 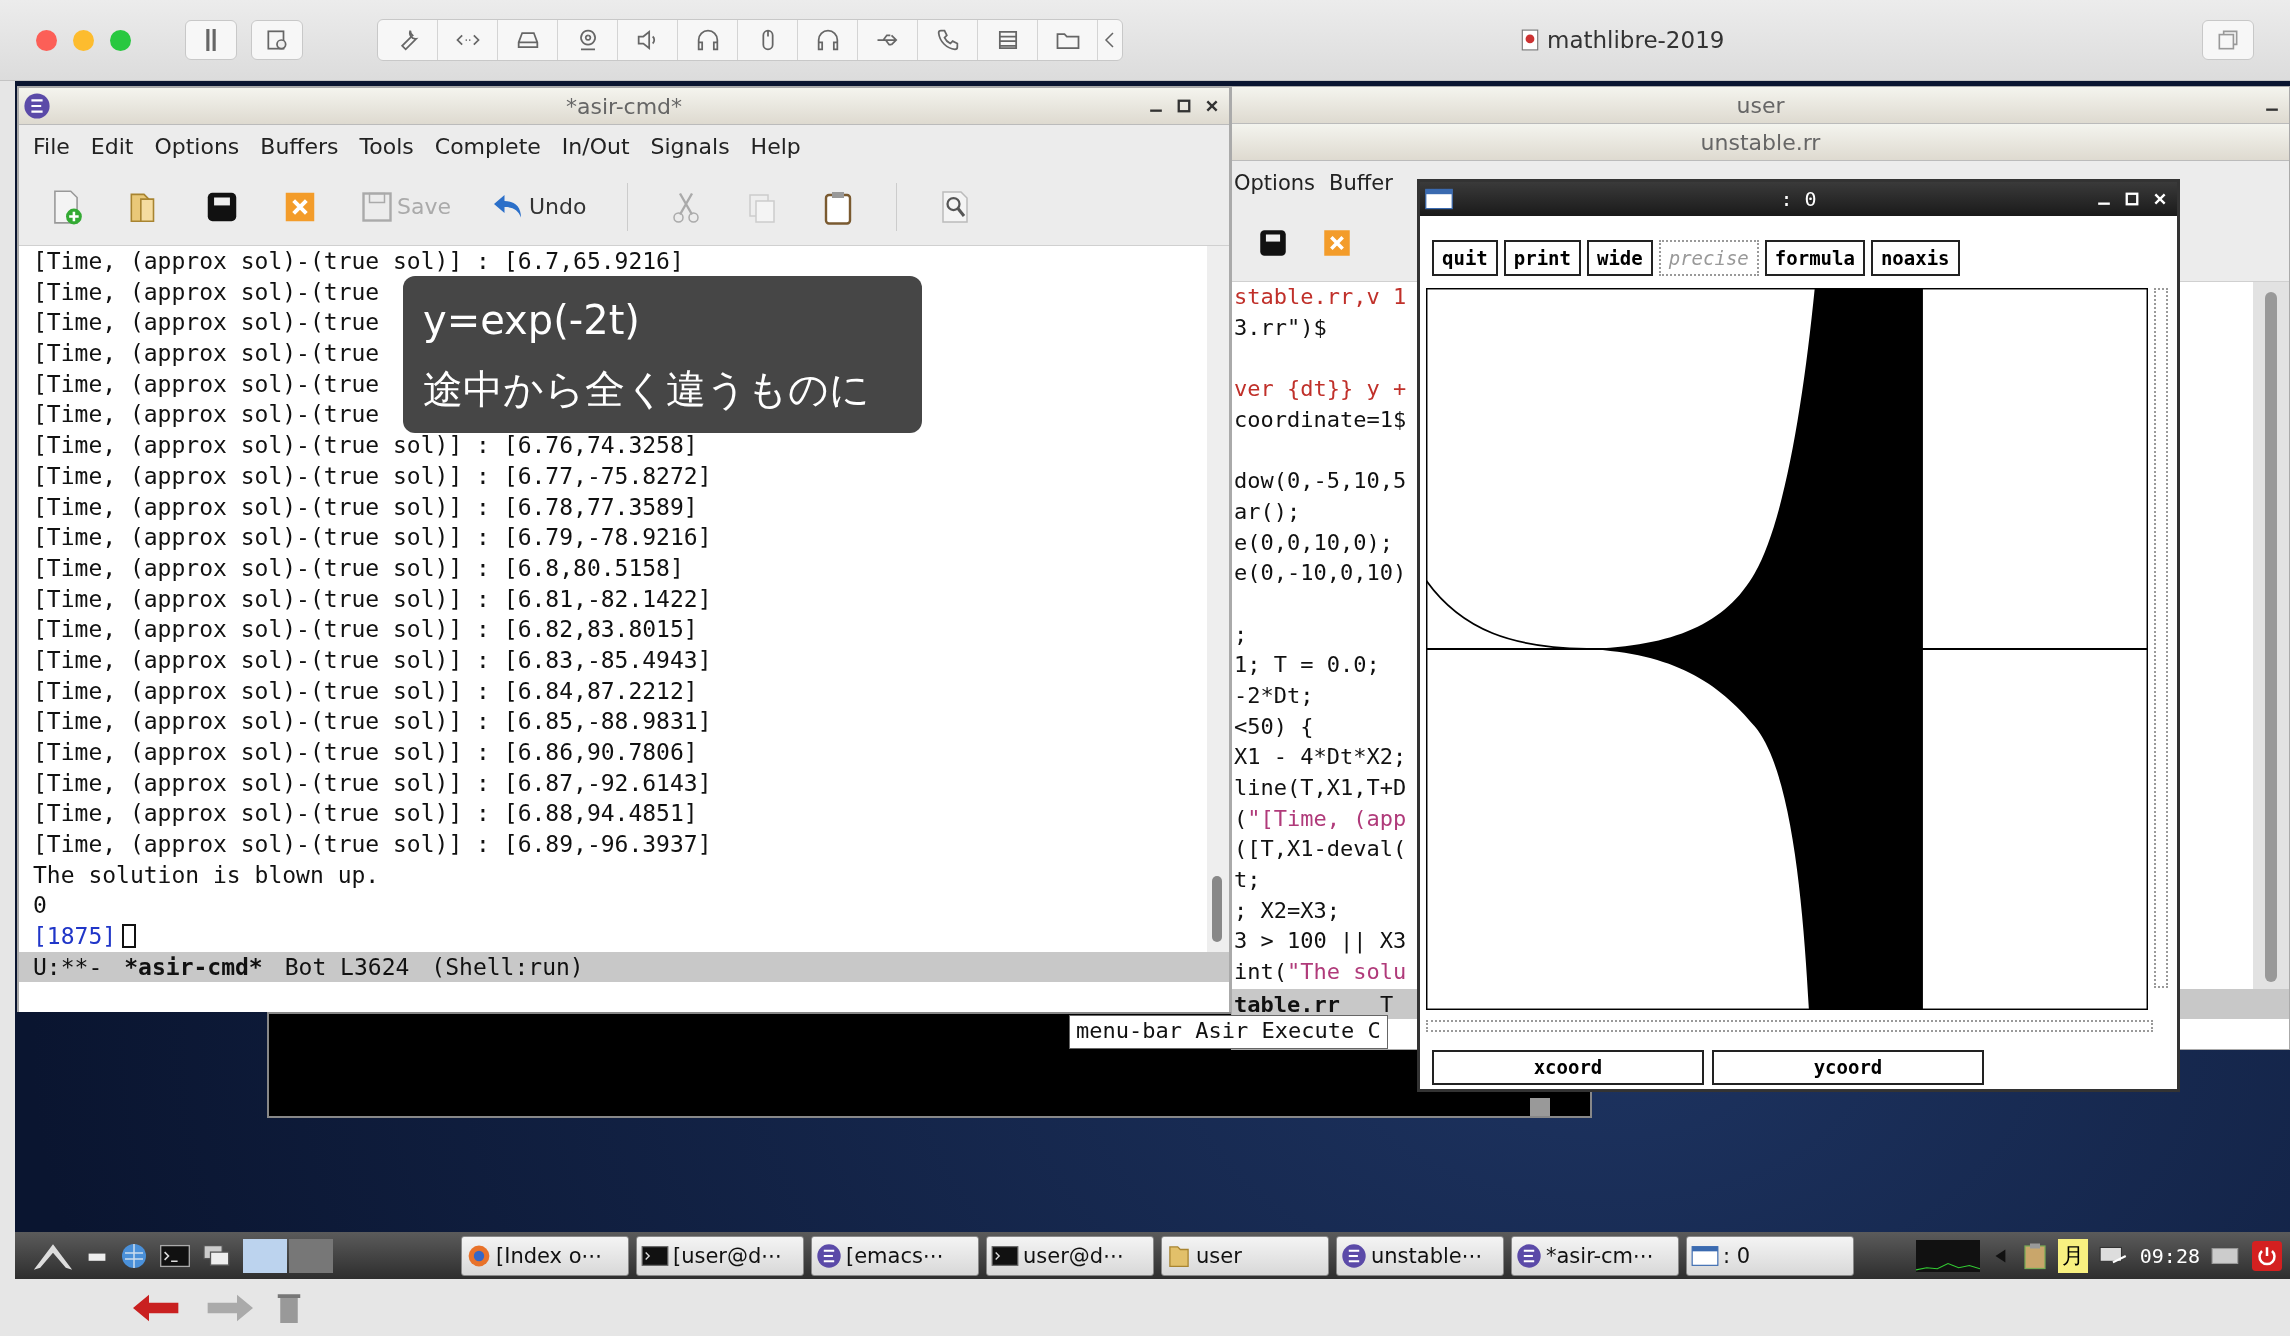 What do you see at coordinates (1619, 258) in the screenshot?
I see `plot-button: wide` at bounding box center [1619, 258].